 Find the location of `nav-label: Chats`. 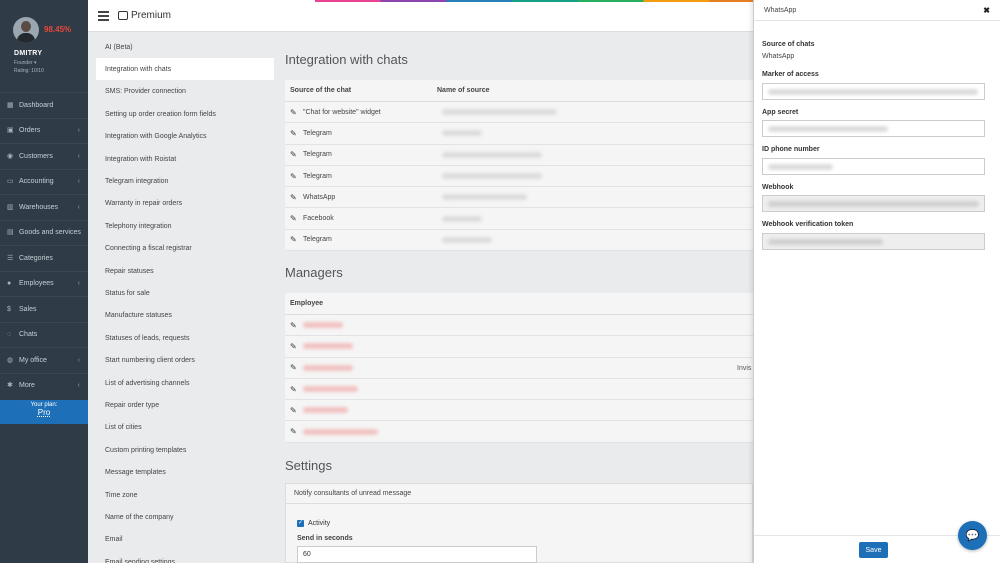

nav-label: Chats is located at coordinates (28, 334).